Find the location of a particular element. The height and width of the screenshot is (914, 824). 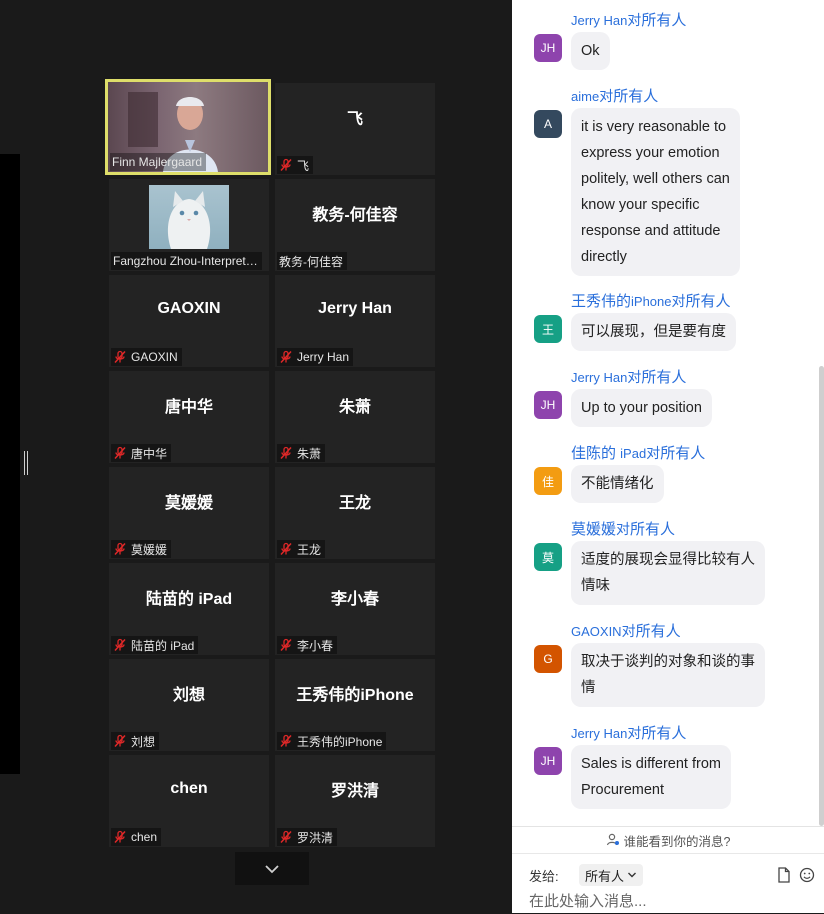

participant-name-tag: 唐中华 is located at coordinates (141, 453).